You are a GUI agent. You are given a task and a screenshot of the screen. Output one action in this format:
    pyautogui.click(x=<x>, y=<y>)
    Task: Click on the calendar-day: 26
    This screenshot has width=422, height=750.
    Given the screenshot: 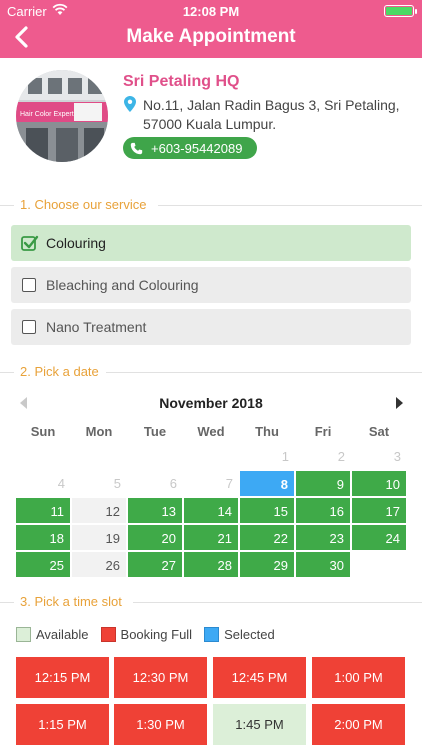 What is the action you would take?
    pyautogui.click(x=99, y=564)
    